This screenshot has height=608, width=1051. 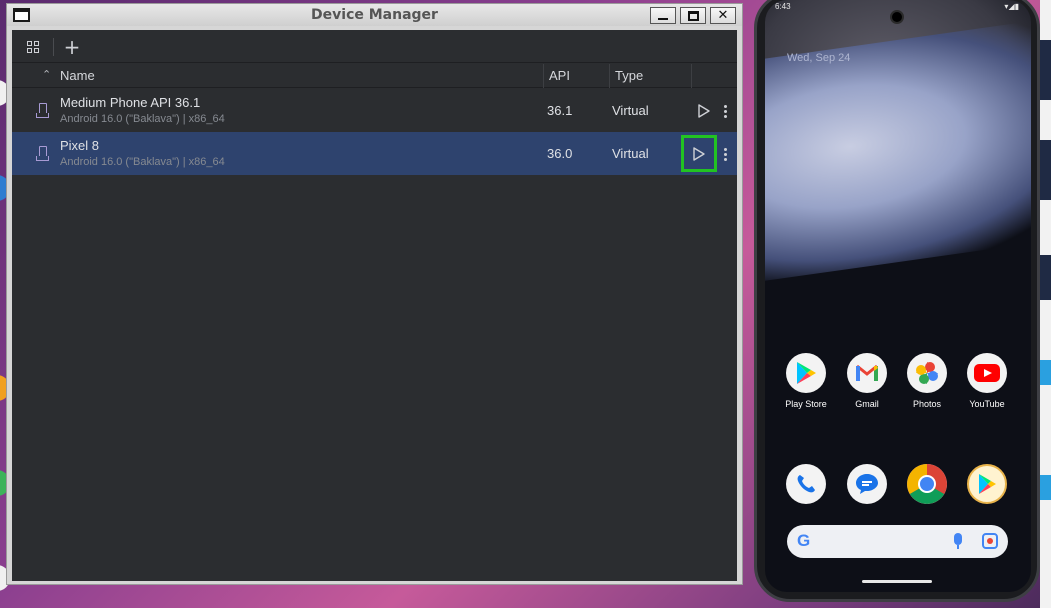 What do you see at coordinates (374, 76) in the screenshot?
I see `table-header: ⌃ Name API Type` at bounding box center [374, 76].